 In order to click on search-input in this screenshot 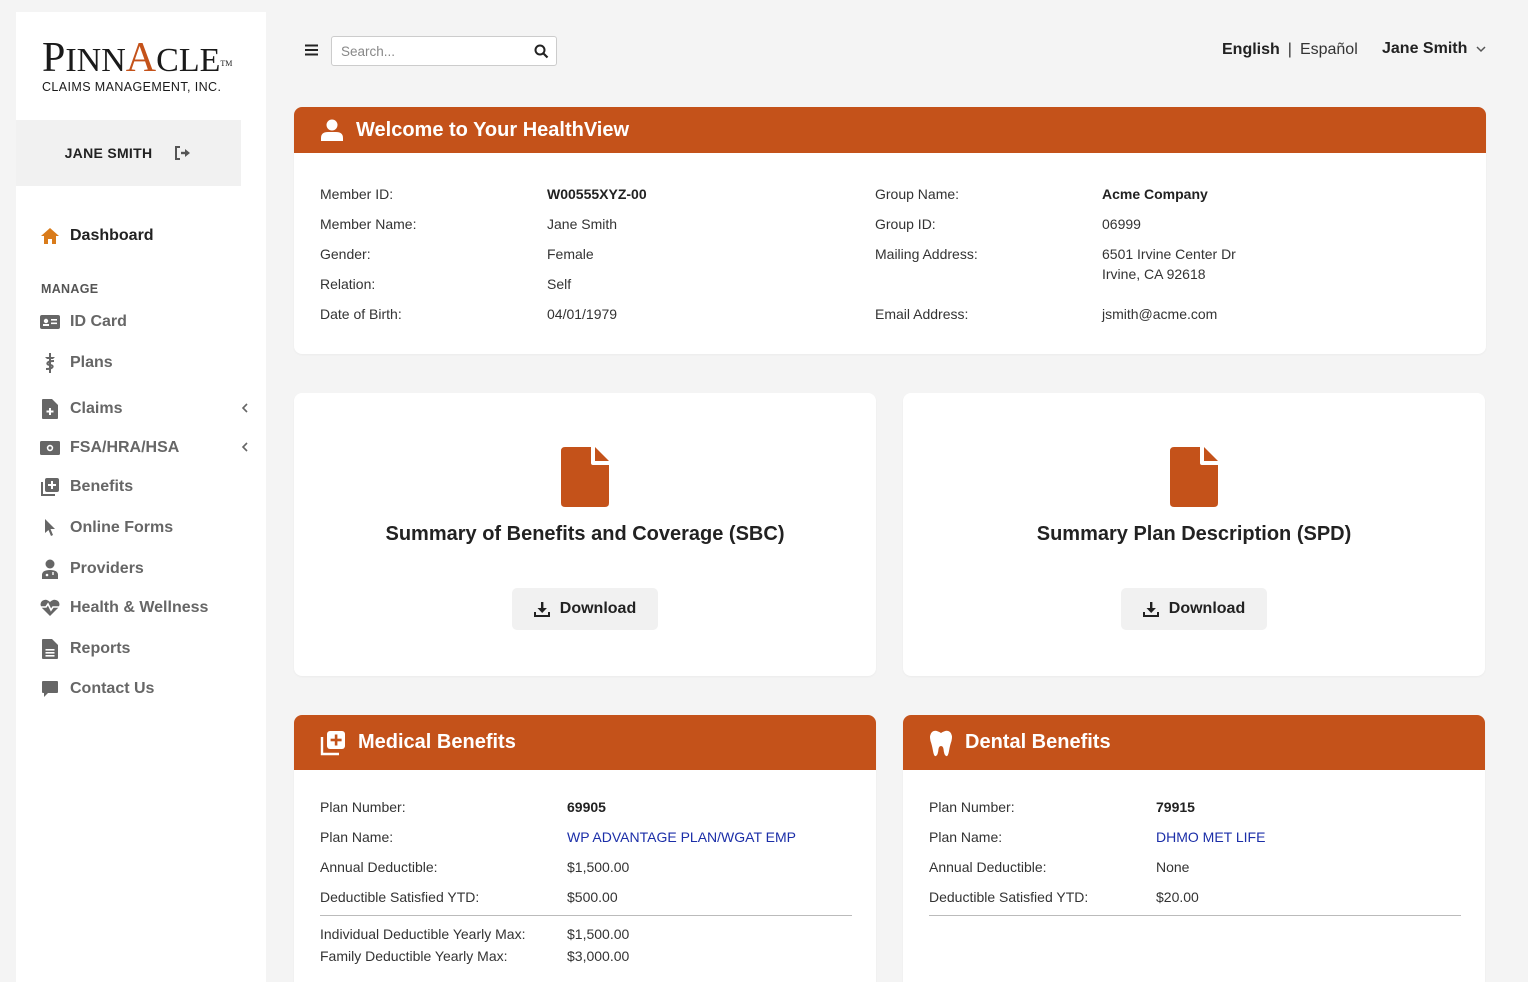, I will do `click(429, 51)`.